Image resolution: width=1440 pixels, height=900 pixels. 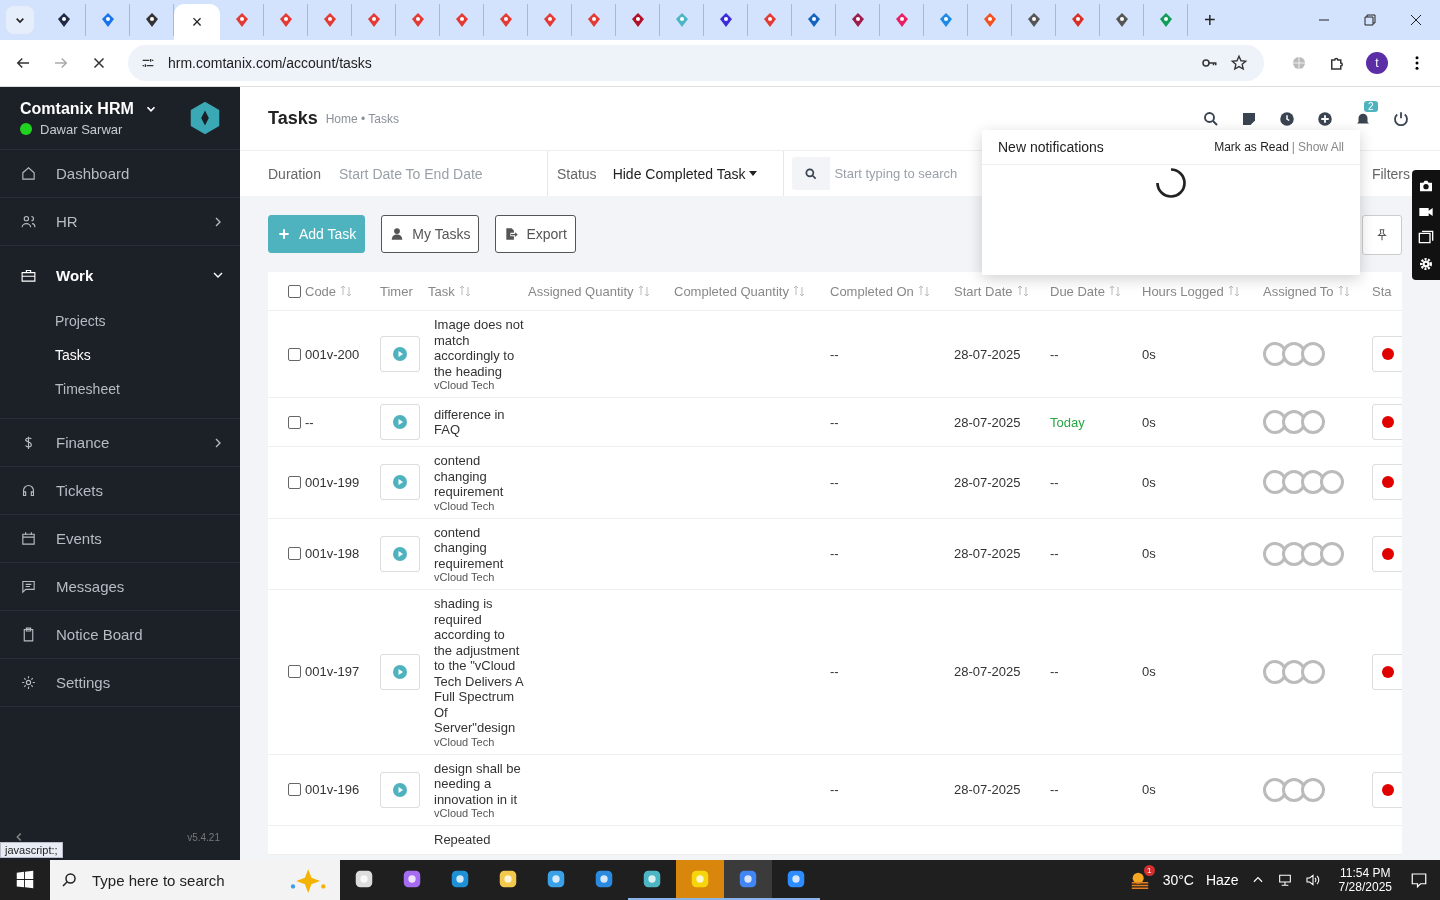 What do you see at coordinates (1077, 291) in the screenshot?
I see `column-header: Due Date` at bounding box center [1077, 291].